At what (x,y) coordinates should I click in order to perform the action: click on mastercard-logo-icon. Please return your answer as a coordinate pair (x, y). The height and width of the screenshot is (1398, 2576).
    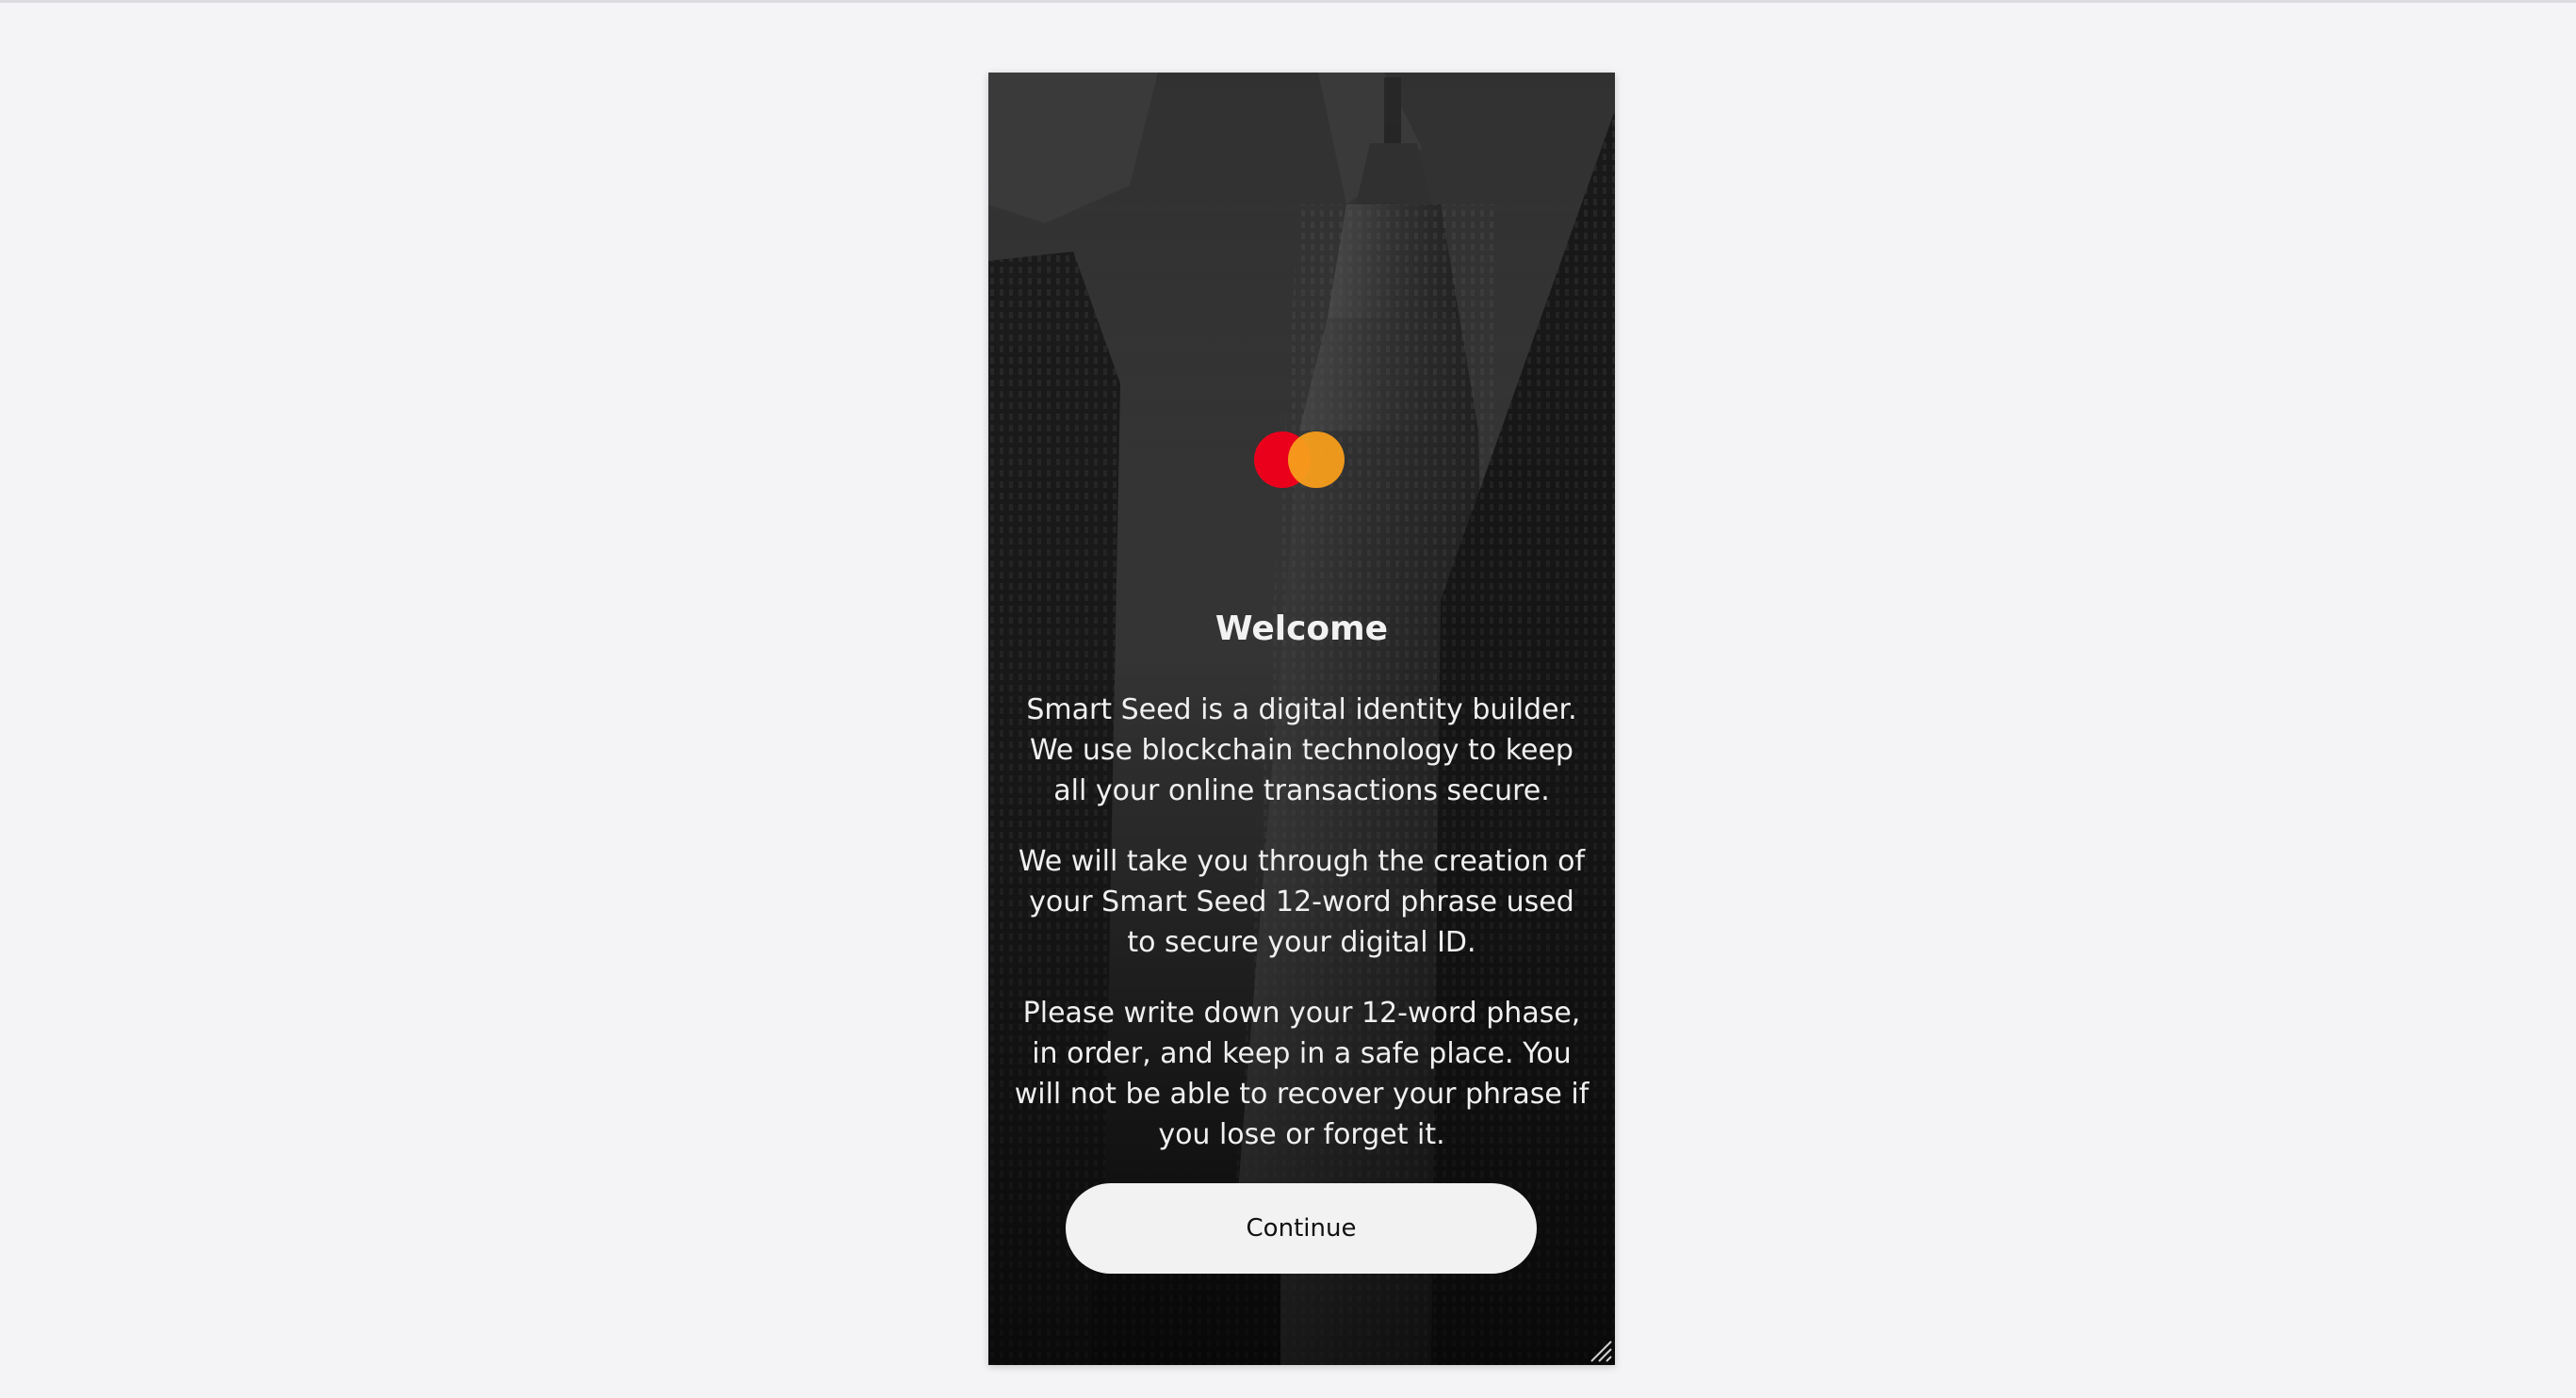
    Looking at the image, I should click on (1301, 462).